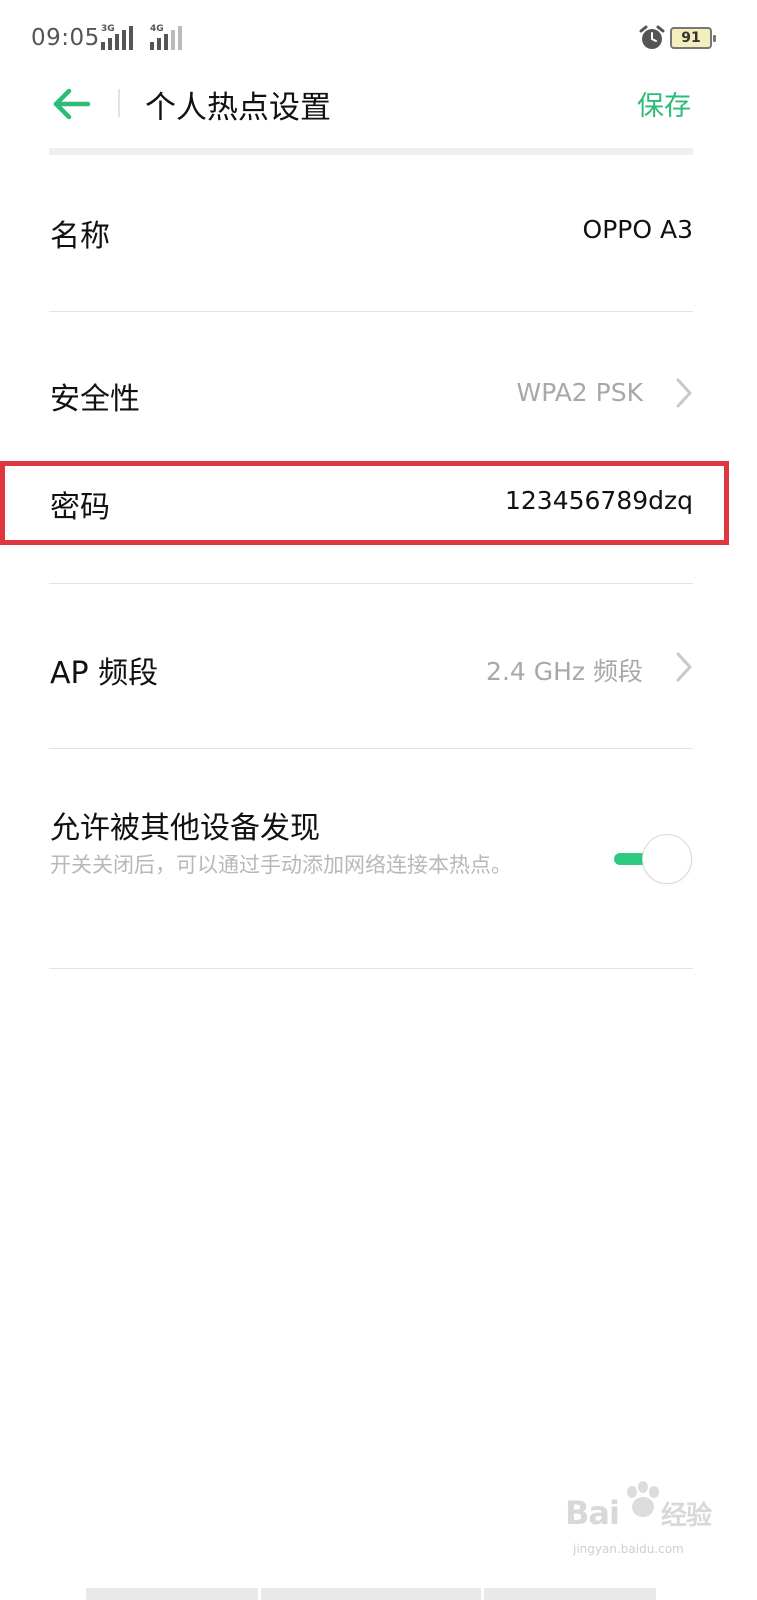  What do you see at coordinates (80, 236) in the screenshot?
I see `name-label: 名称` at bounding box center [80, 236].